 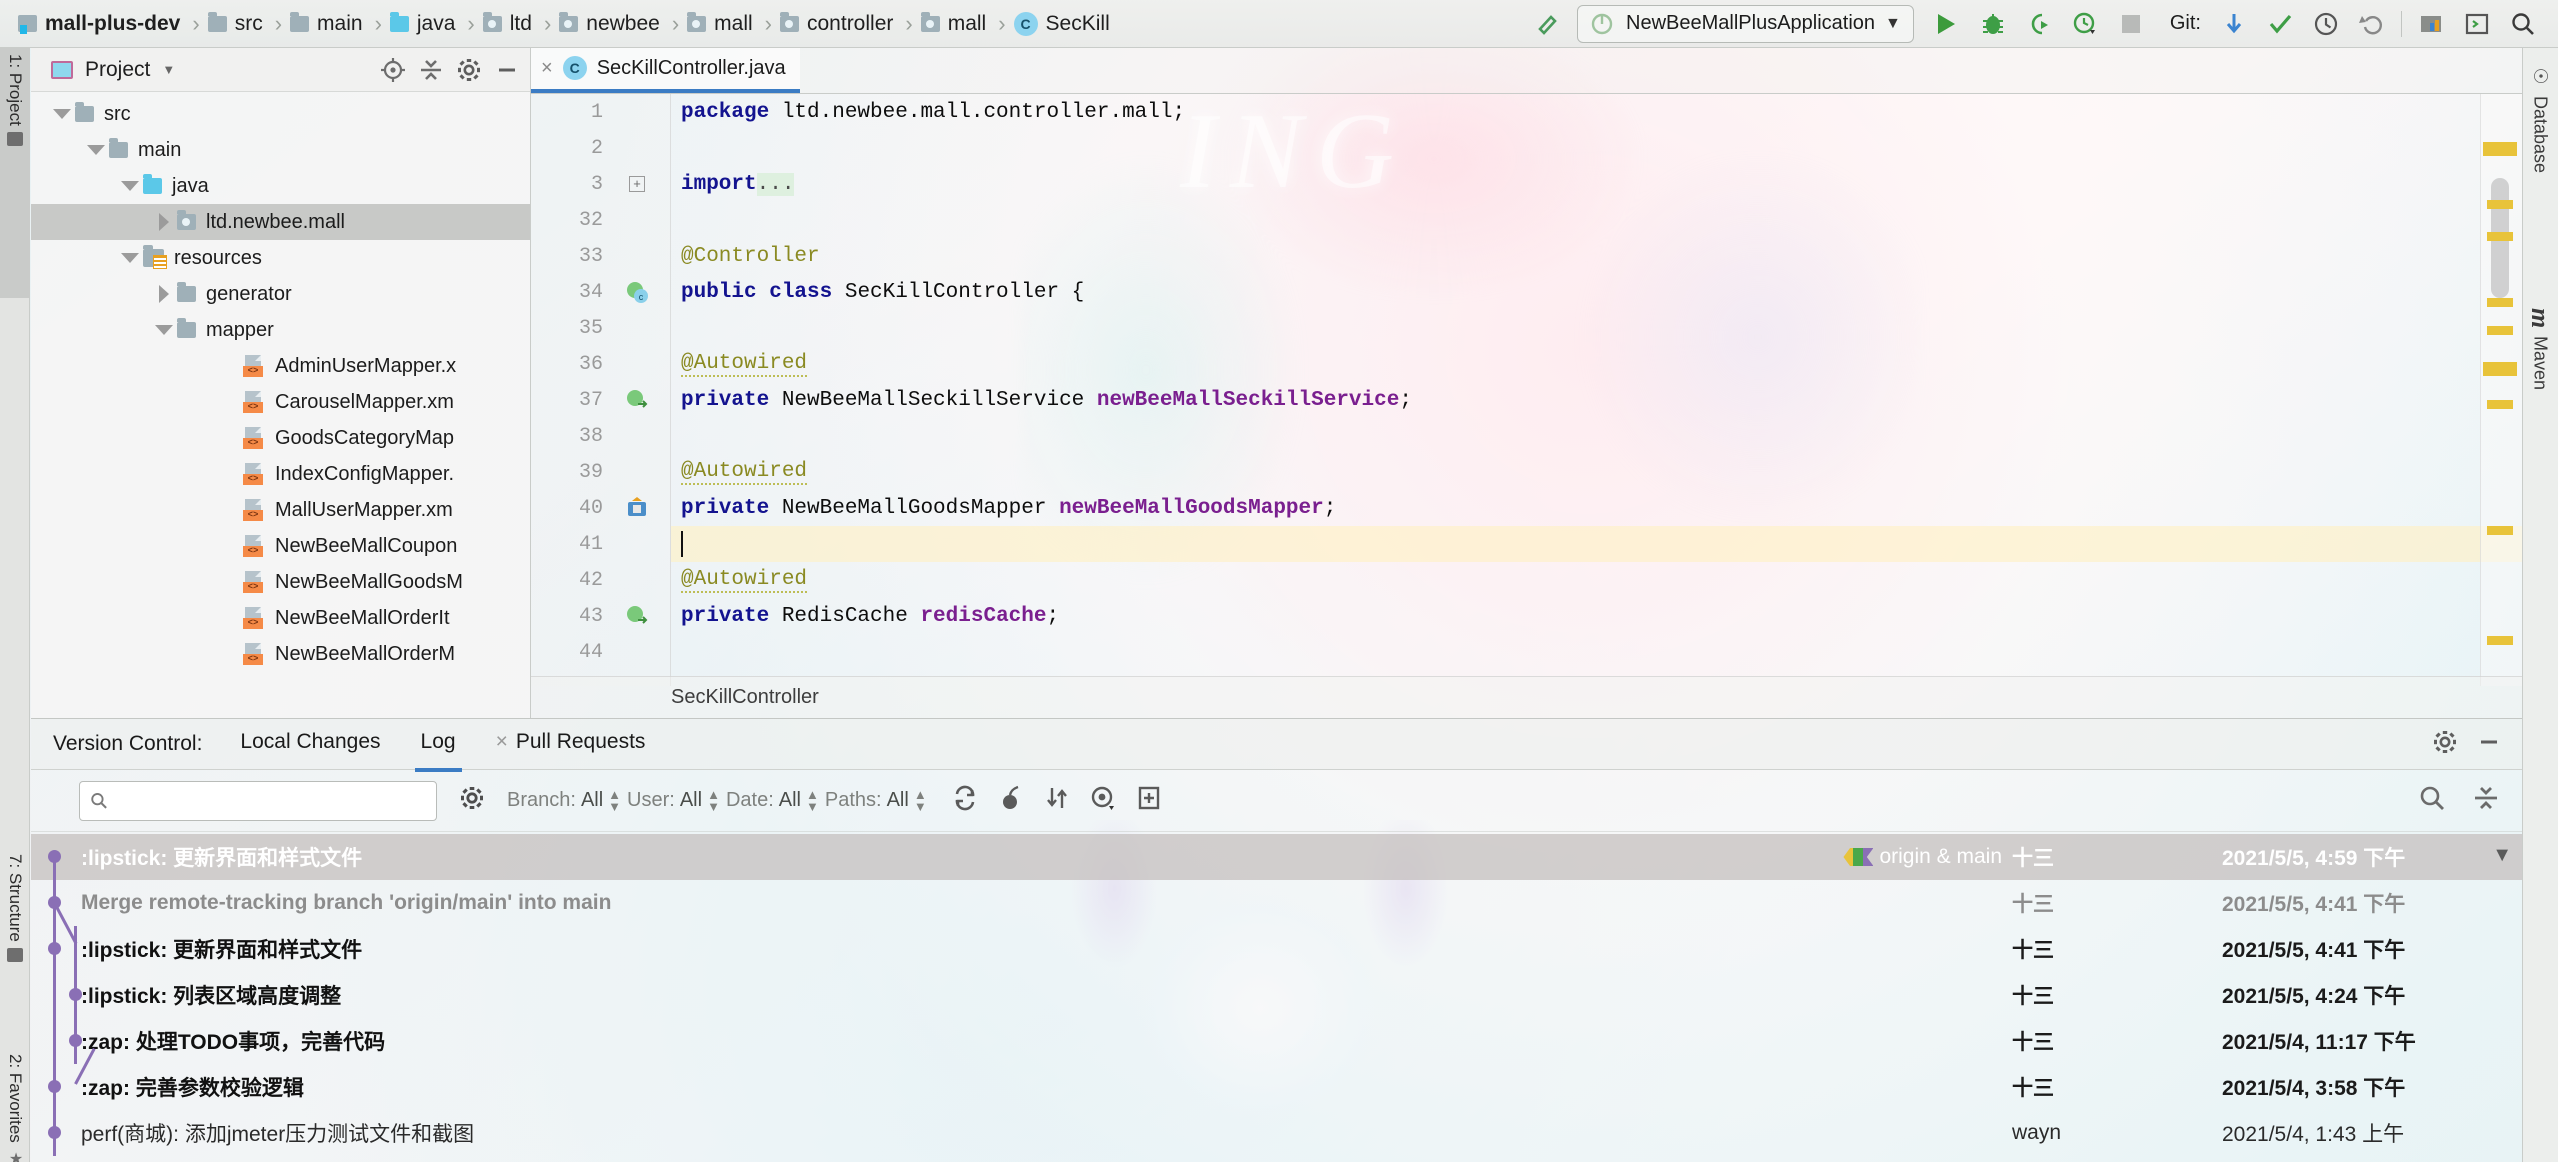 What do you see at coordinates (601, 390) in the screenshot?
I see `editor-gutter: 1 2 3+ 32 33 34 c 35 36 37 38 39 40 41` at bounding box center [601, 390].